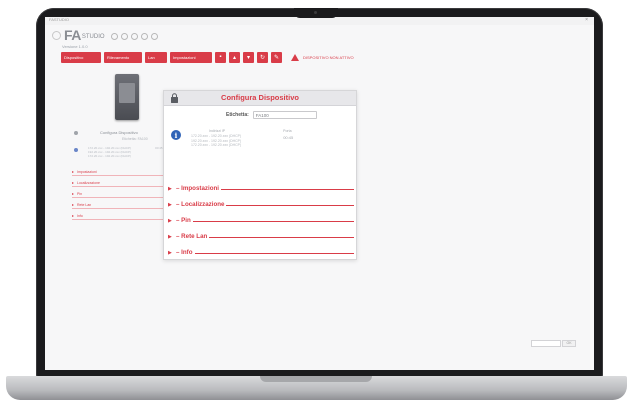 This screenshot has width=633, height=405. Describe the element at coordinates (118, 172) in the screenshot. I see `left-item-impostazioni: ▸ Impostazioni` at that location.